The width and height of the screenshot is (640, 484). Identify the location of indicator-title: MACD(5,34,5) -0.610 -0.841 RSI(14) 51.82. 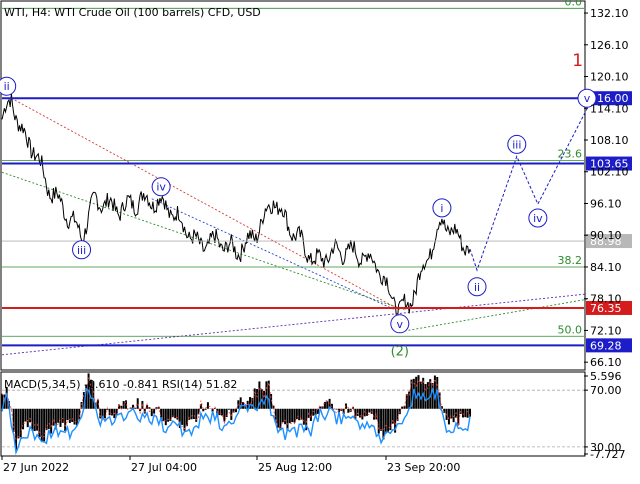
(120, 384).